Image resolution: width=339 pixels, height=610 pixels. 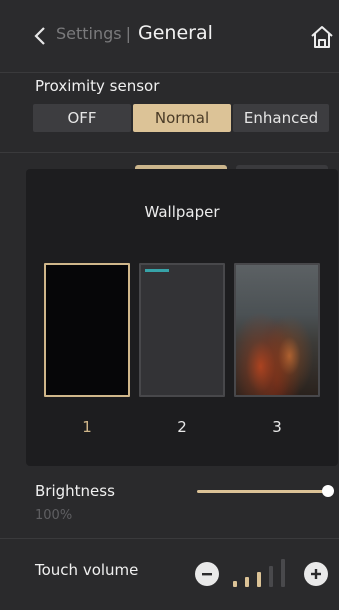 I want to click on proximity-segmented-control: OFF Normal Enhanced, so click(x=181, y=118).